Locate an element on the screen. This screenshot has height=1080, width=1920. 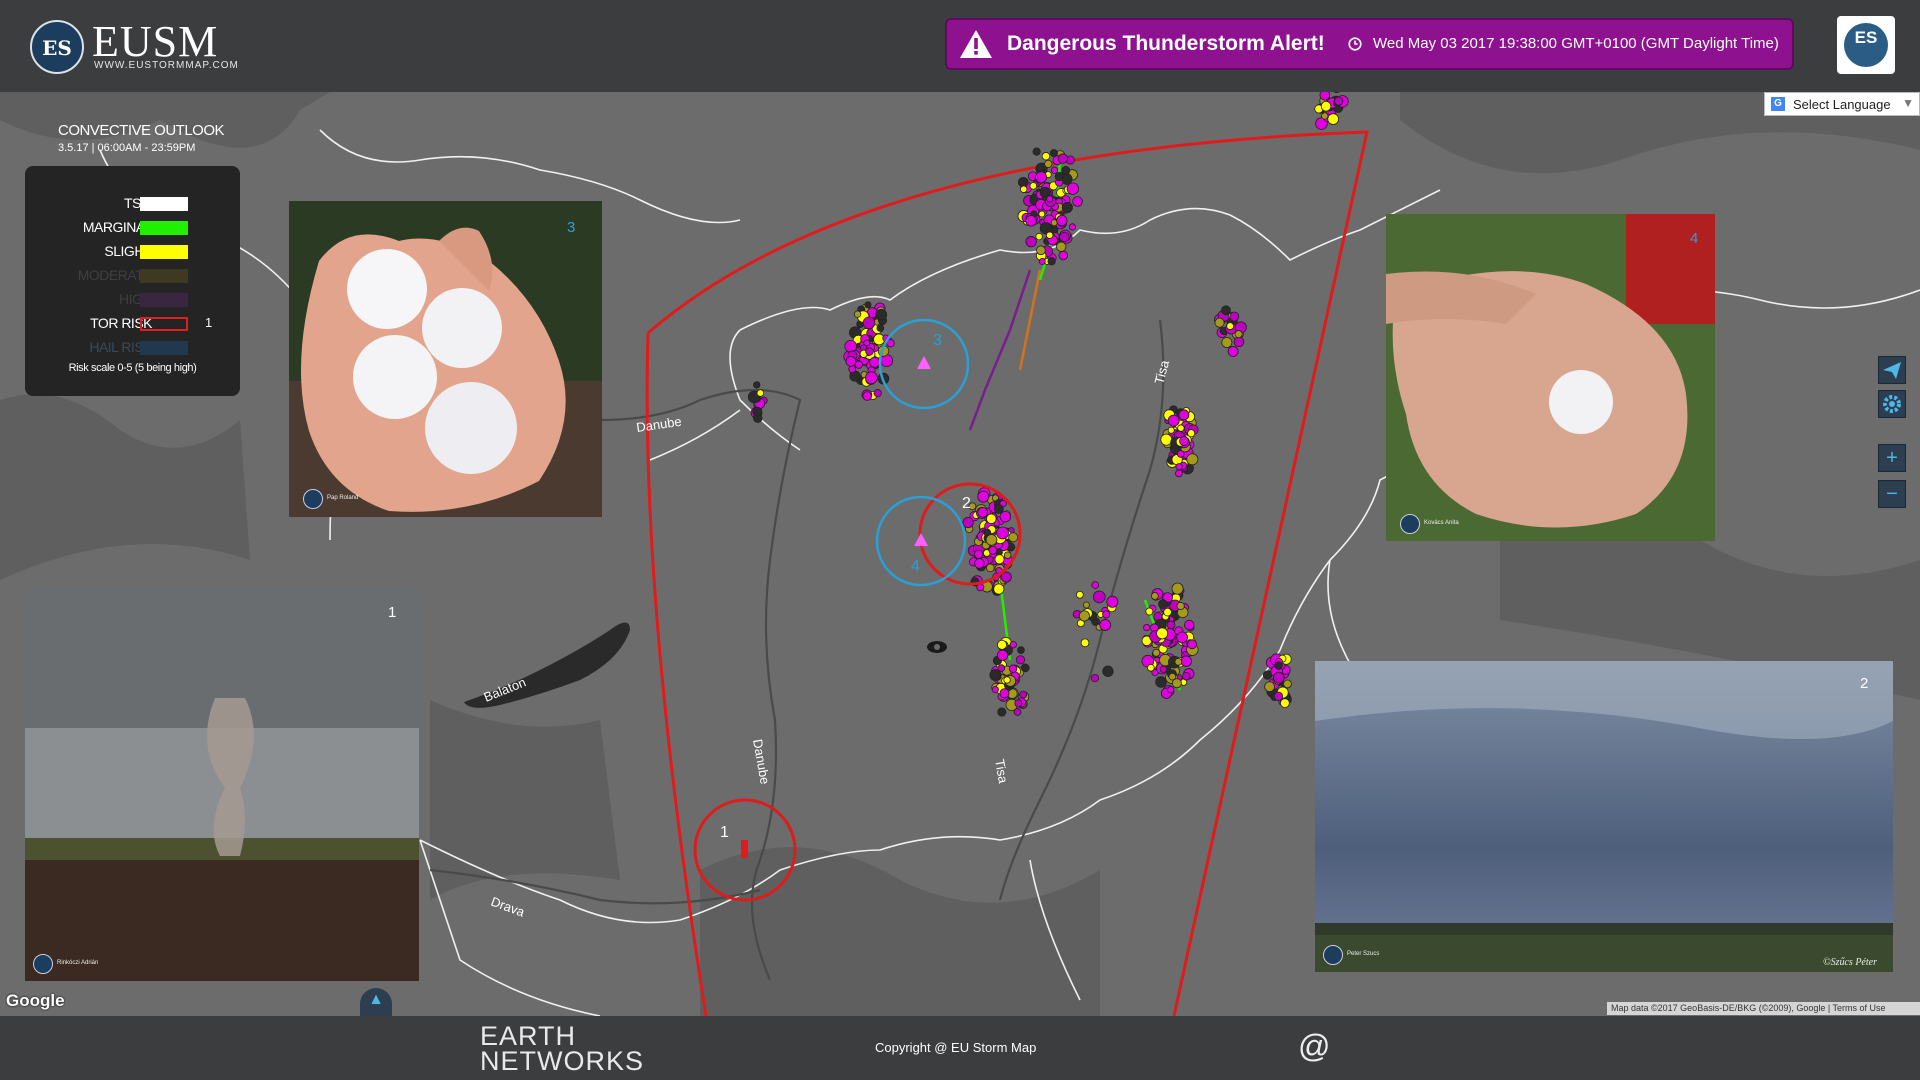
photo-supercell-2: 2 Peter Szucs ©Szűcs Péter is located at coordinates (1604, 816).